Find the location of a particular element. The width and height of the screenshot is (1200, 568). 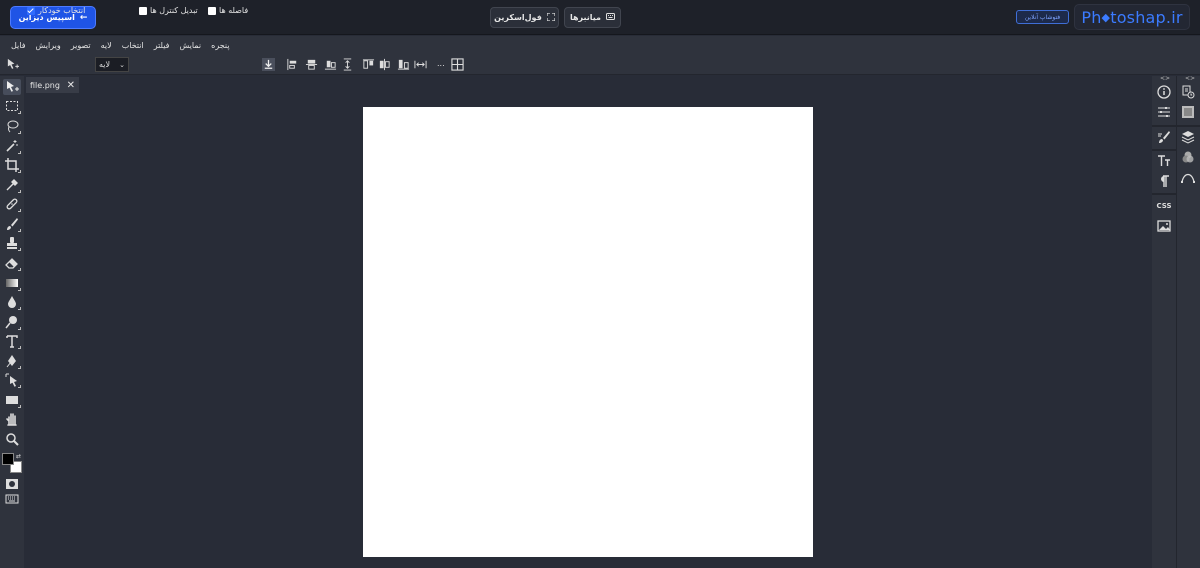

dodge-tool is located at coordinates (12, 322).